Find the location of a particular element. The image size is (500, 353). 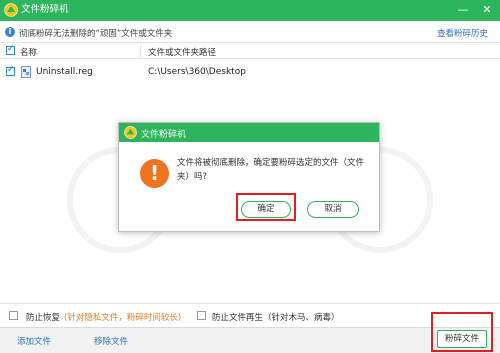

remove-file-button: 移除文件 is located at coordinates (111, 341).